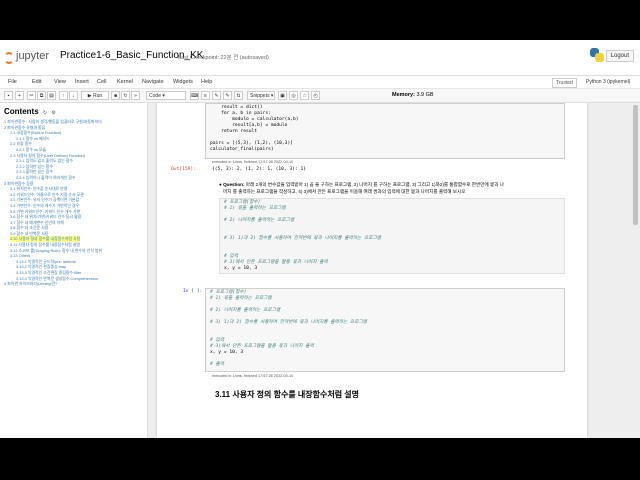 The height and width of the screenshot is (480, 640). I want to click on toc-item-label: 1 파이썬함수 : 사람의 생각/행동을 컴퓨터로 구현/자동화하다, so click(53, 121).